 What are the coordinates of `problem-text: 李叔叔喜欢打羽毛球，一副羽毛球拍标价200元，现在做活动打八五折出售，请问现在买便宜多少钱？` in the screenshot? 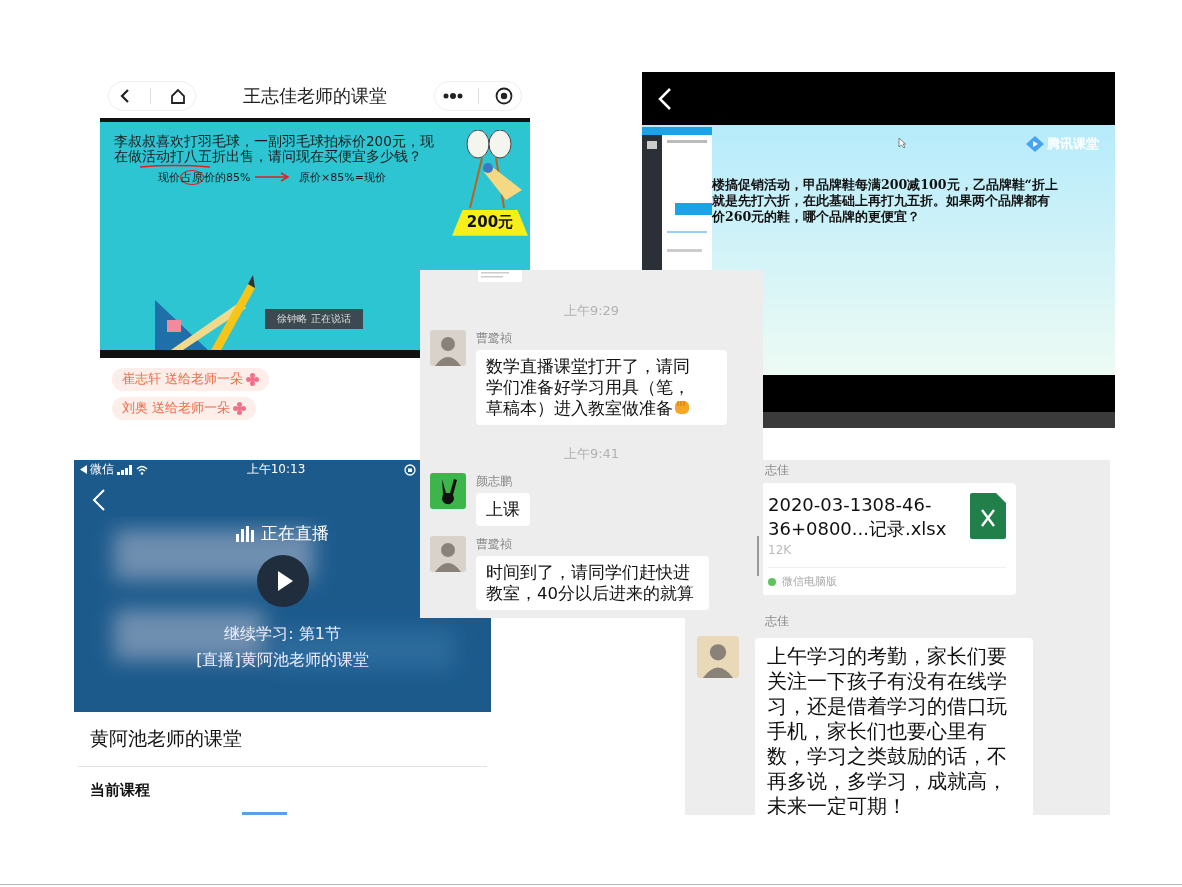 It's located at (274, 149).